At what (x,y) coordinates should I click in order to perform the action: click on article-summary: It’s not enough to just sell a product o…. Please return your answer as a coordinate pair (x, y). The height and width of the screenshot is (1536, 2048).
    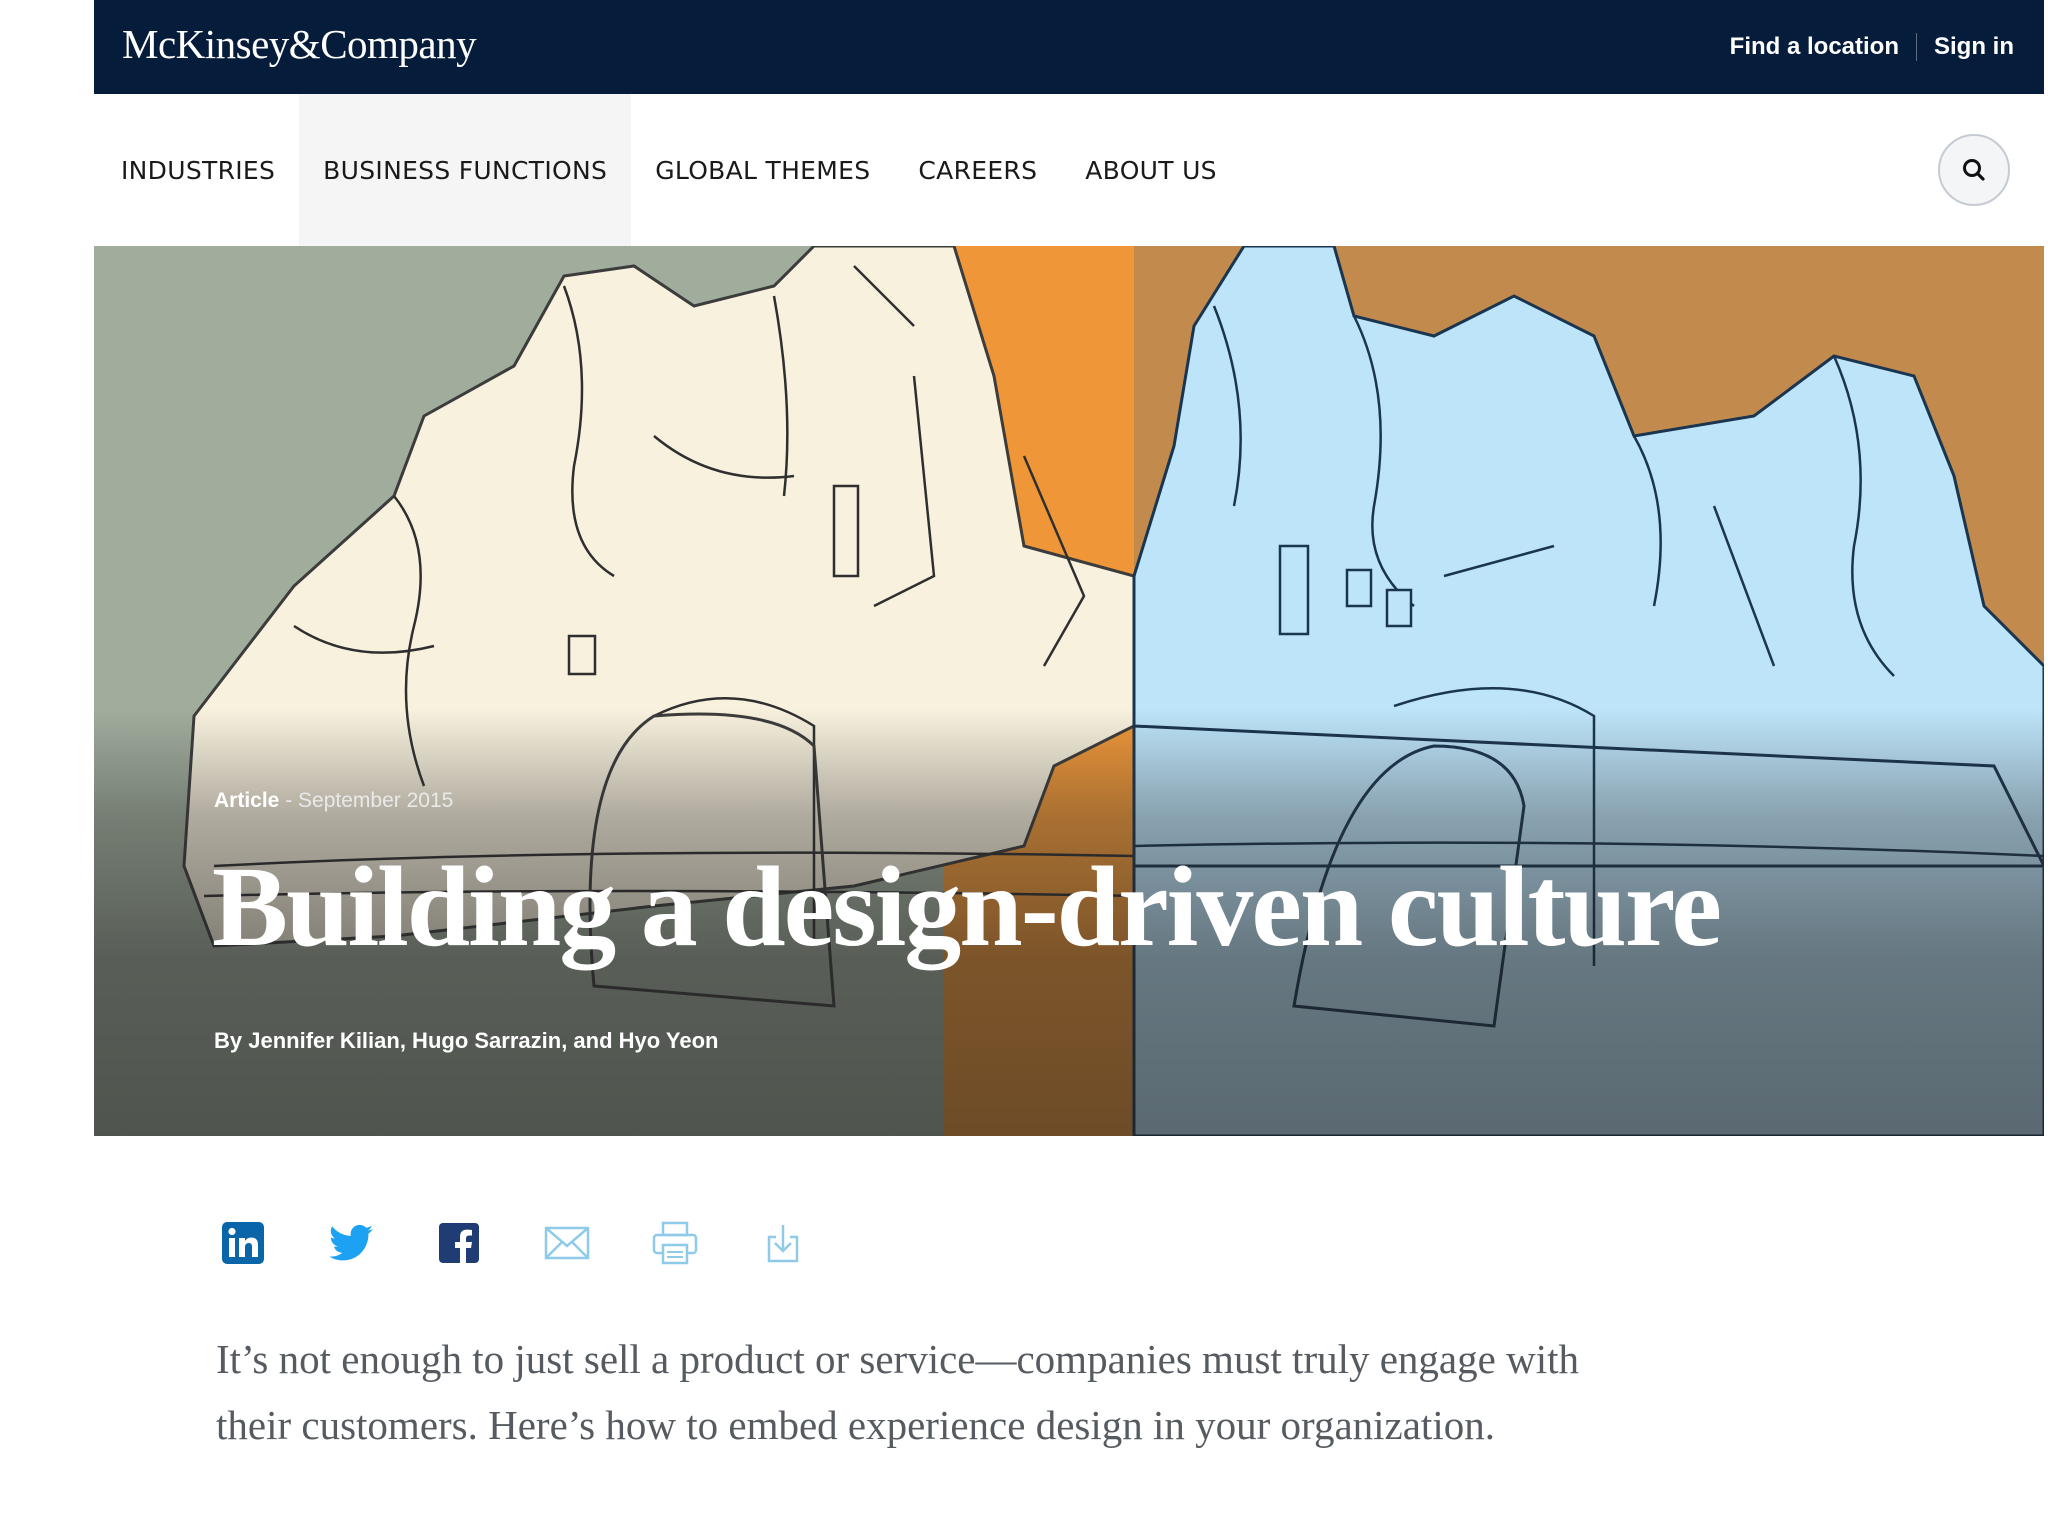
    Looking at the image, I should click on (897, 1392).